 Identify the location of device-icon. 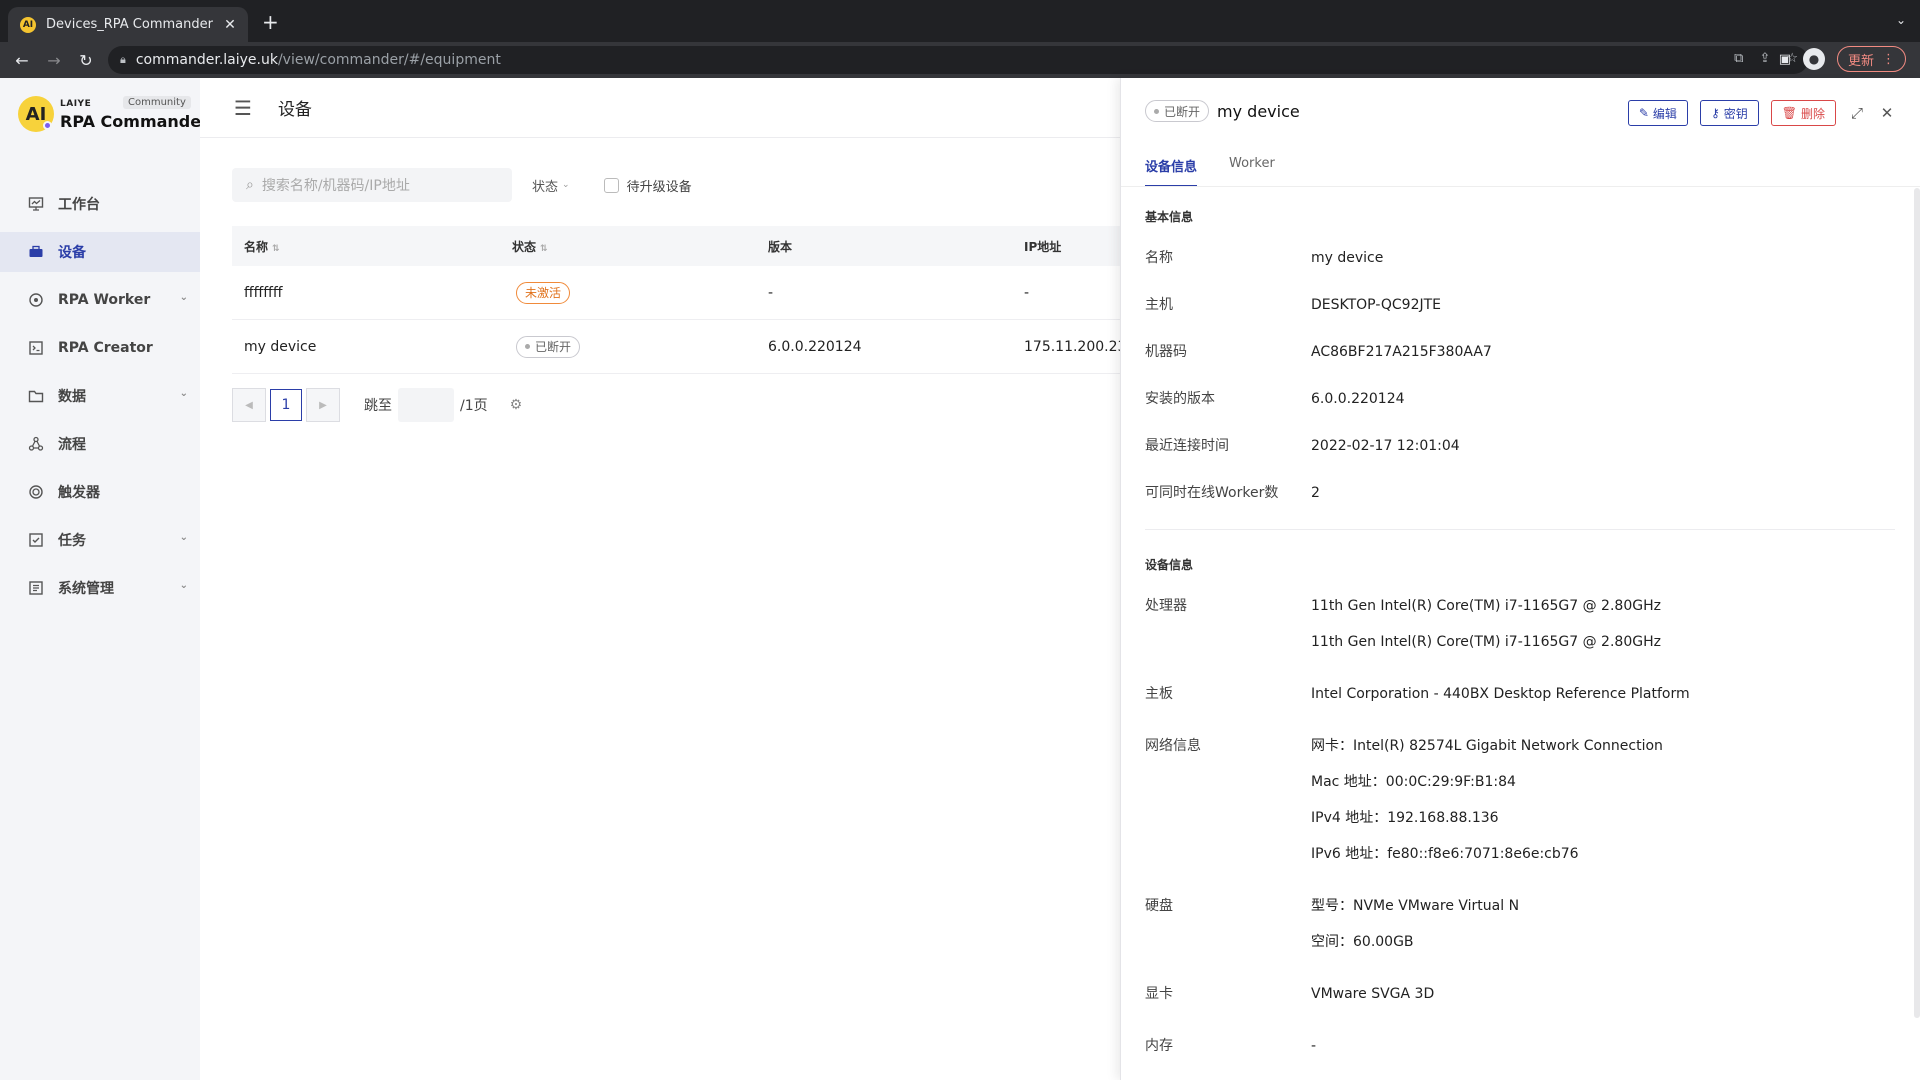
(36, 252).